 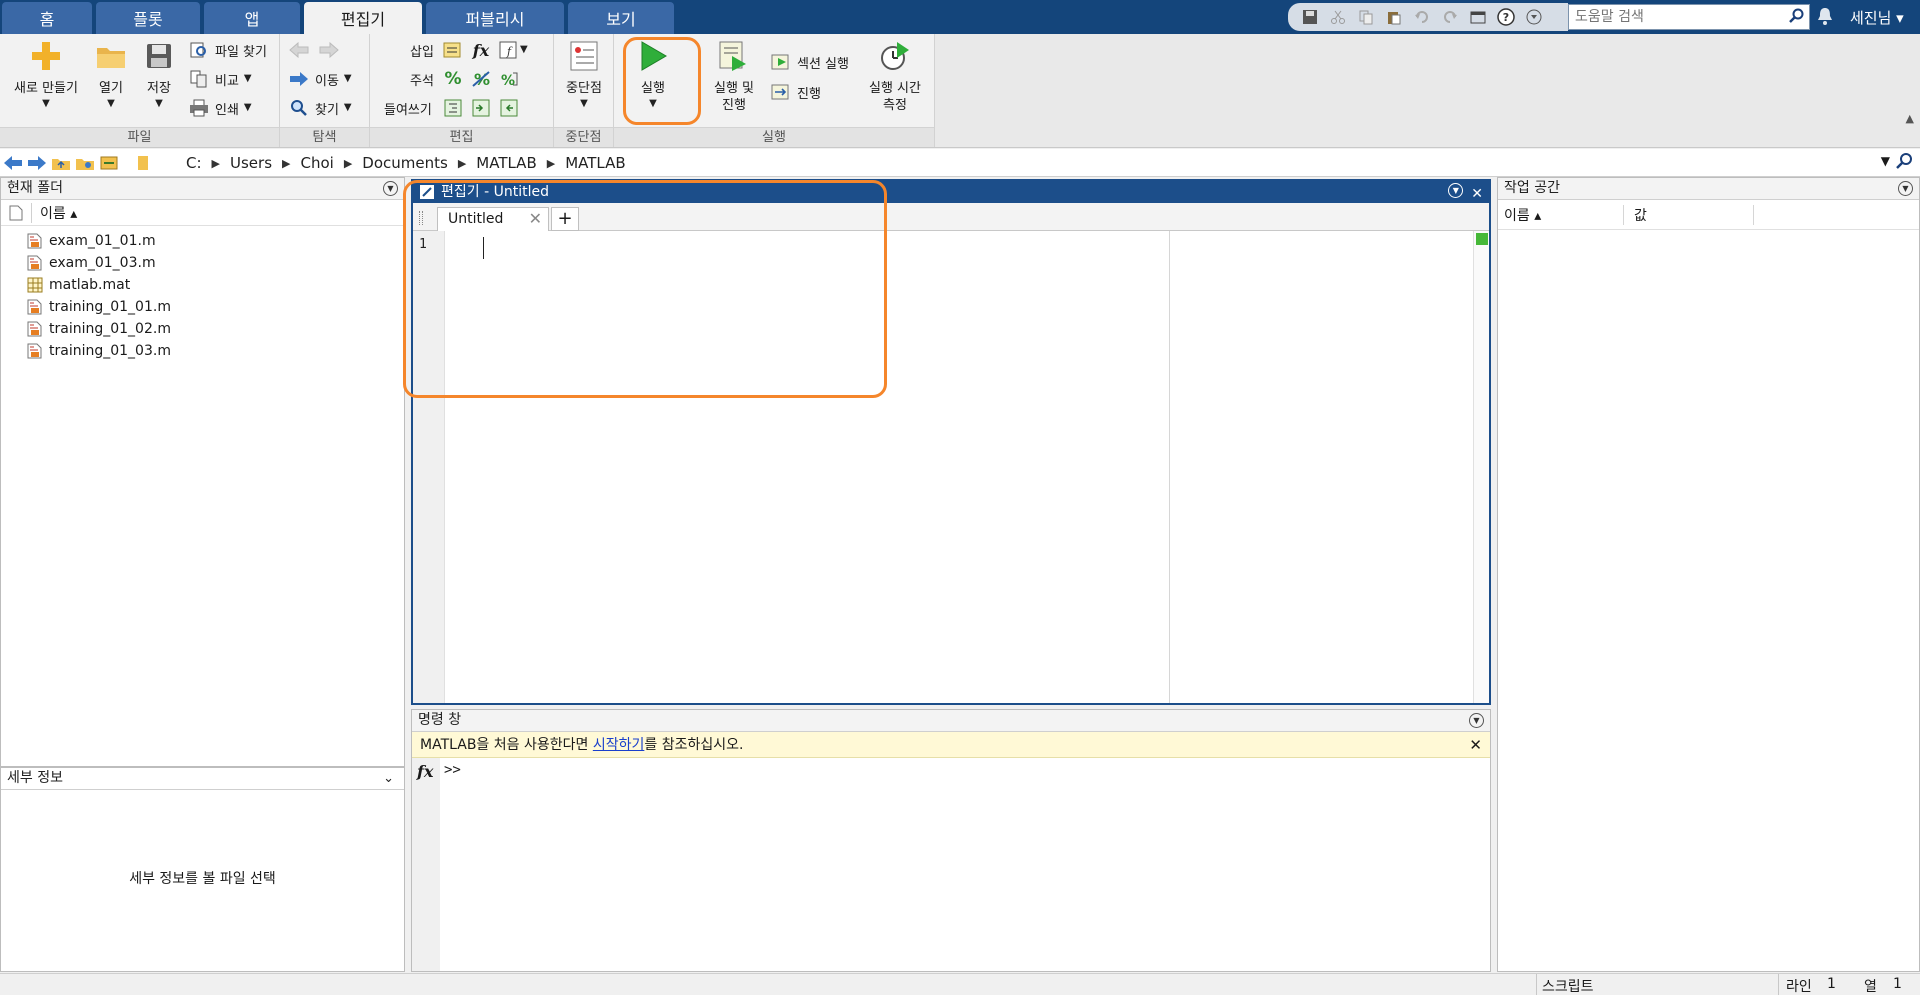 What do you see at coordinates (452, 770) in the screenshot?
I see `command-prompt: >>` at bounding box center [452, 770].